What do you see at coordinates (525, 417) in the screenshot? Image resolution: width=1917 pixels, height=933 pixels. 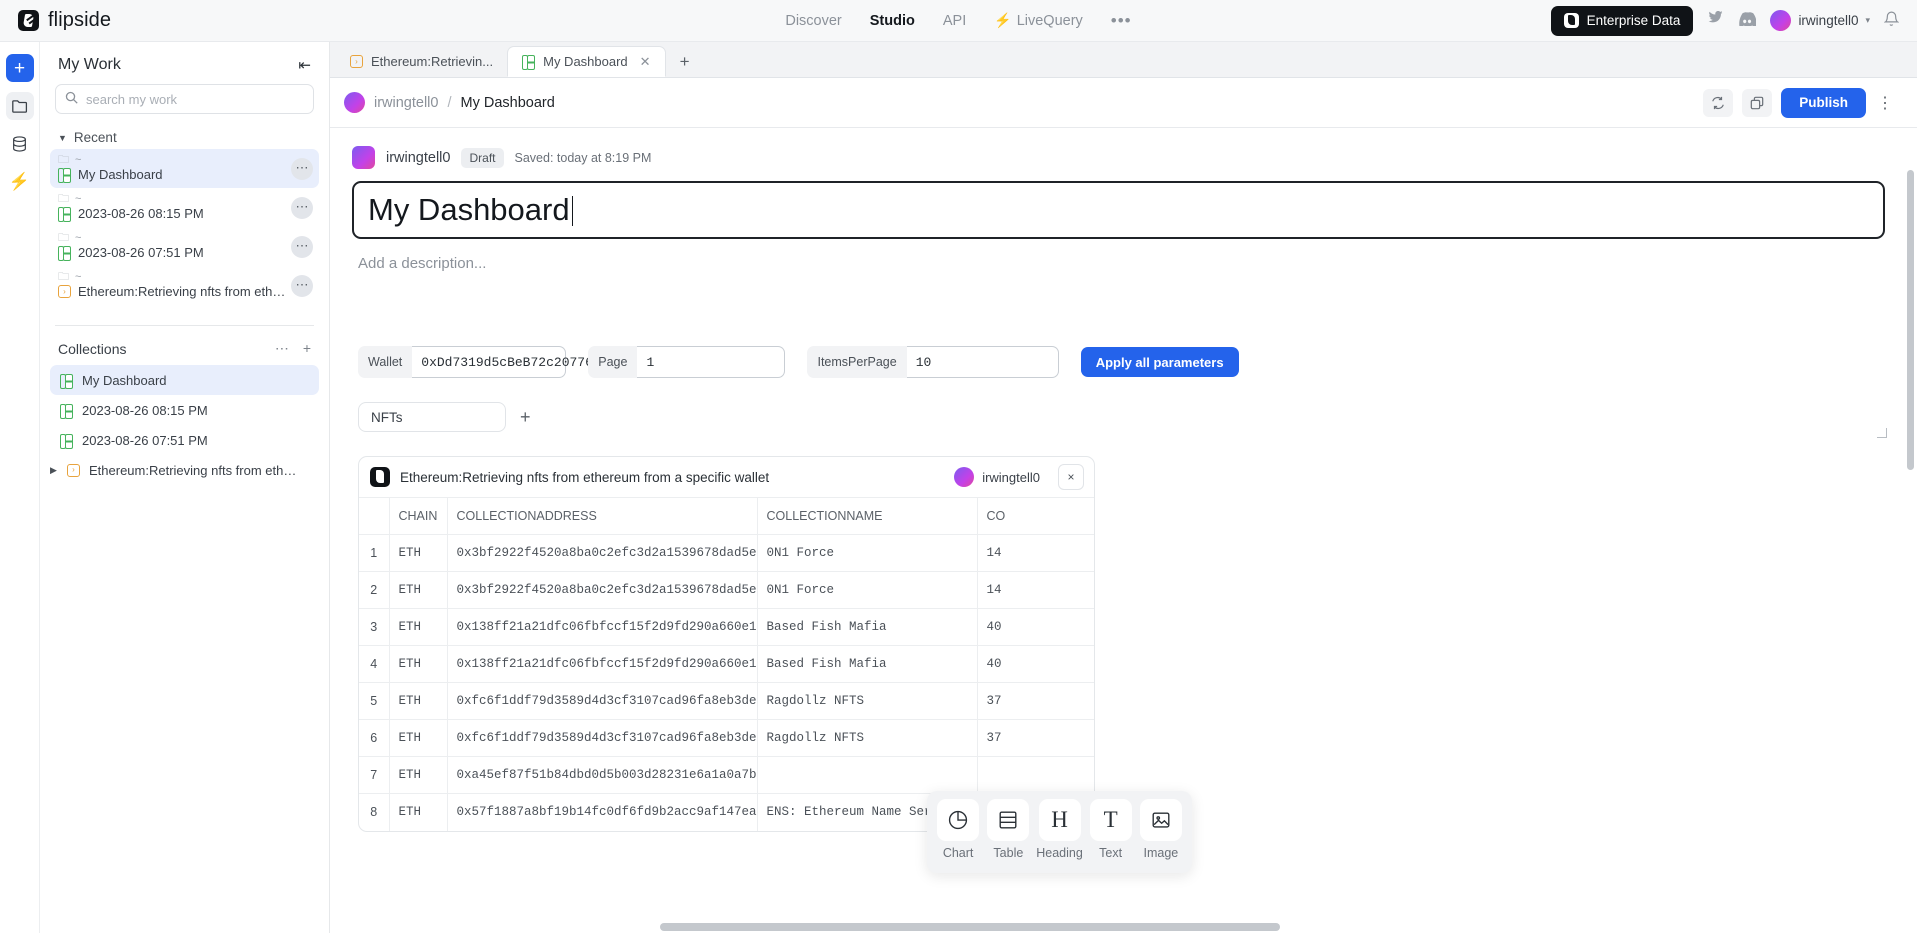 I see `add-dashboard-tab-icon: +` at bounding box center [525, 417].